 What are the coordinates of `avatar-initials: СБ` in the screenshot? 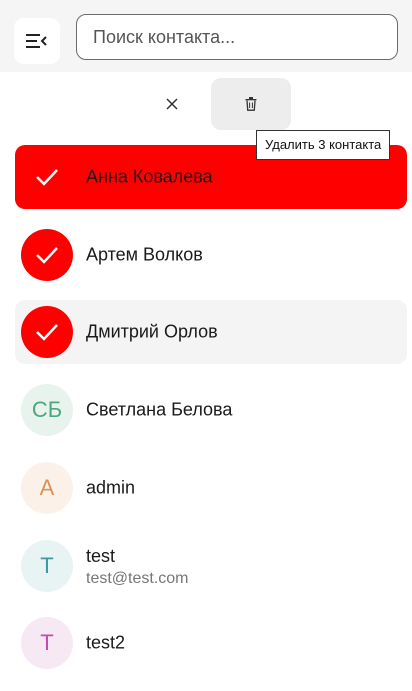 It's located at (47, 409).